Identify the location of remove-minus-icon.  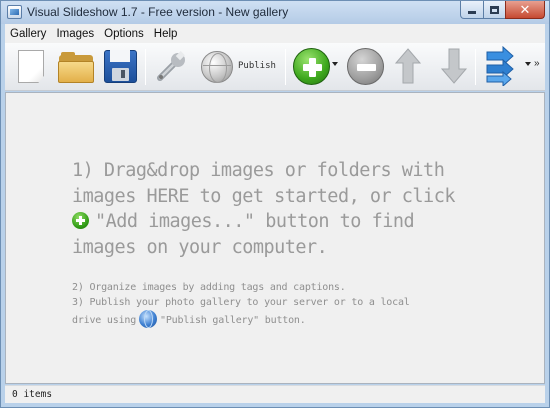
(365, 66).